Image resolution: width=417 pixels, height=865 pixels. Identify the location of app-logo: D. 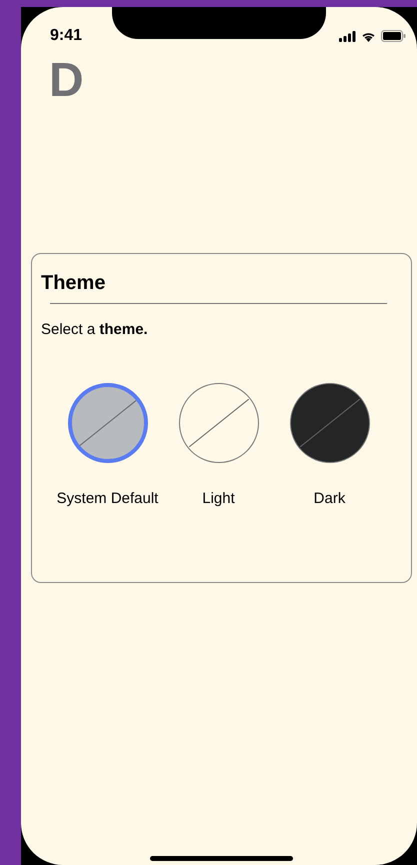
(66, 81).